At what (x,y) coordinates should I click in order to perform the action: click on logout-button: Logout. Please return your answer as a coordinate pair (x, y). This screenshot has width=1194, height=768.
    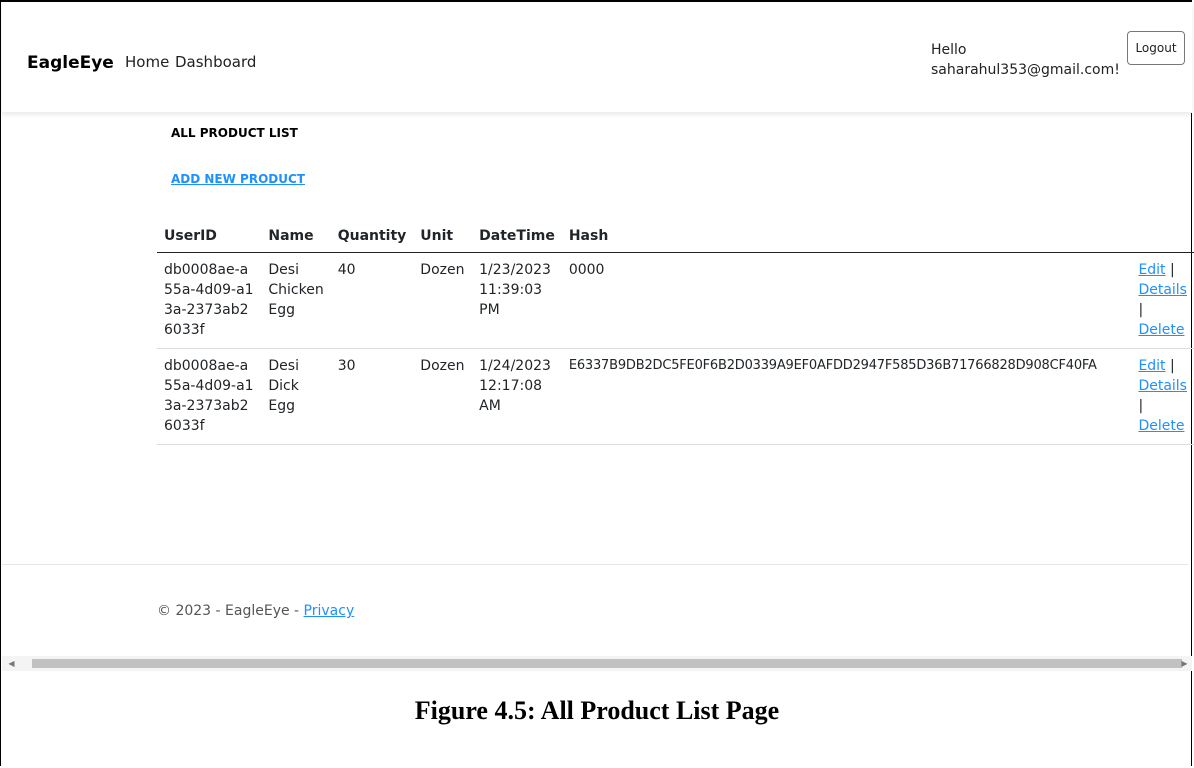
    Looking at the image, I should click on (1156, 48).